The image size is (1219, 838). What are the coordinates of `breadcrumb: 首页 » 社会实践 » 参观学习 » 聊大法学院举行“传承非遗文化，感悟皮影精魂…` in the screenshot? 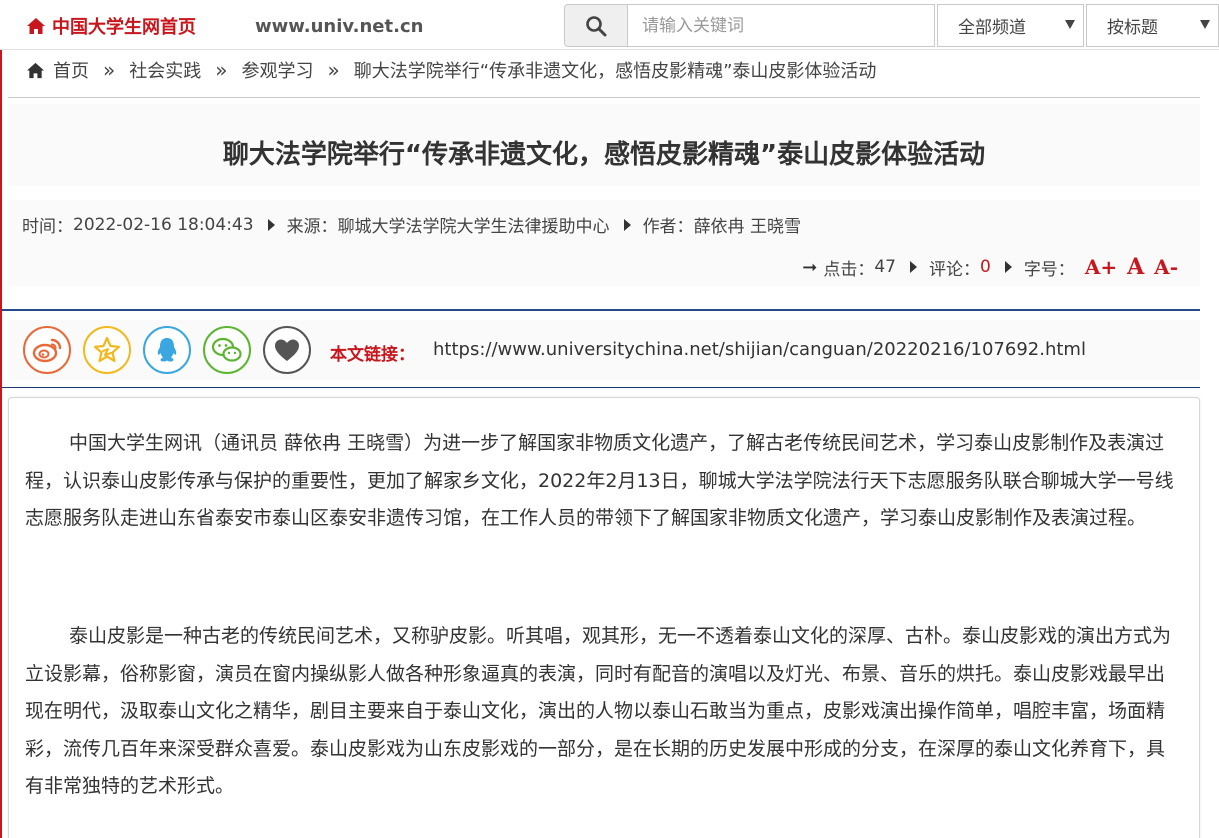 It's located at (451, 70).